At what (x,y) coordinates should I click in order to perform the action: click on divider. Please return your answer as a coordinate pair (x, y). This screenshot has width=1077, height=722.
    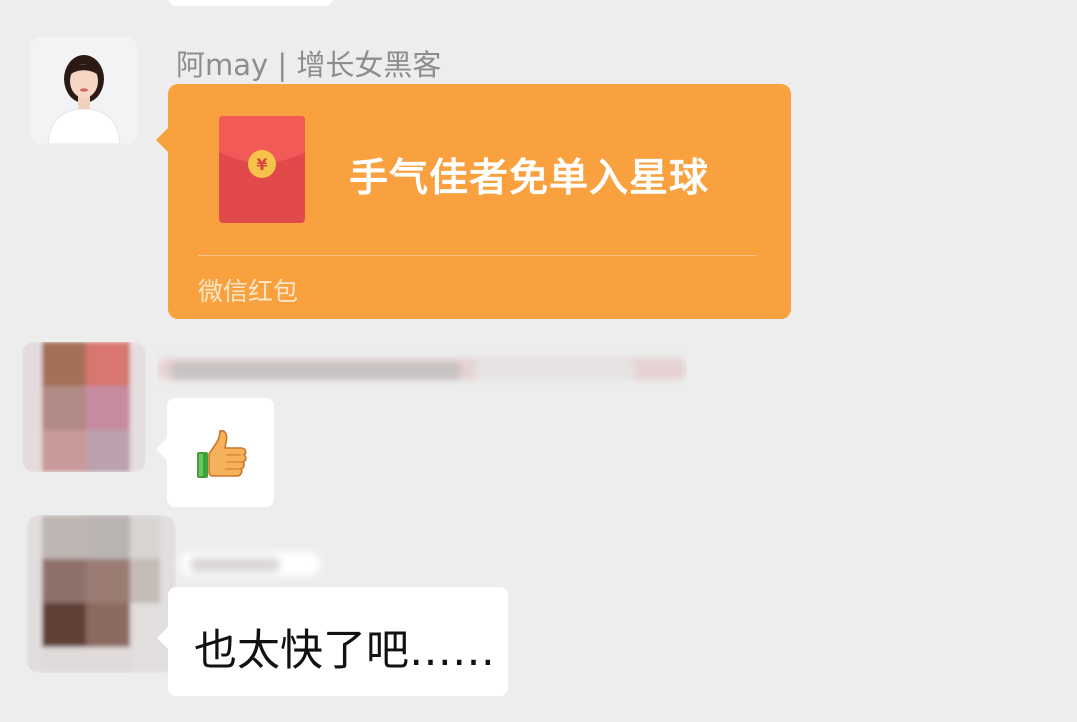
    Looking at the image, I should click on (477, 255).